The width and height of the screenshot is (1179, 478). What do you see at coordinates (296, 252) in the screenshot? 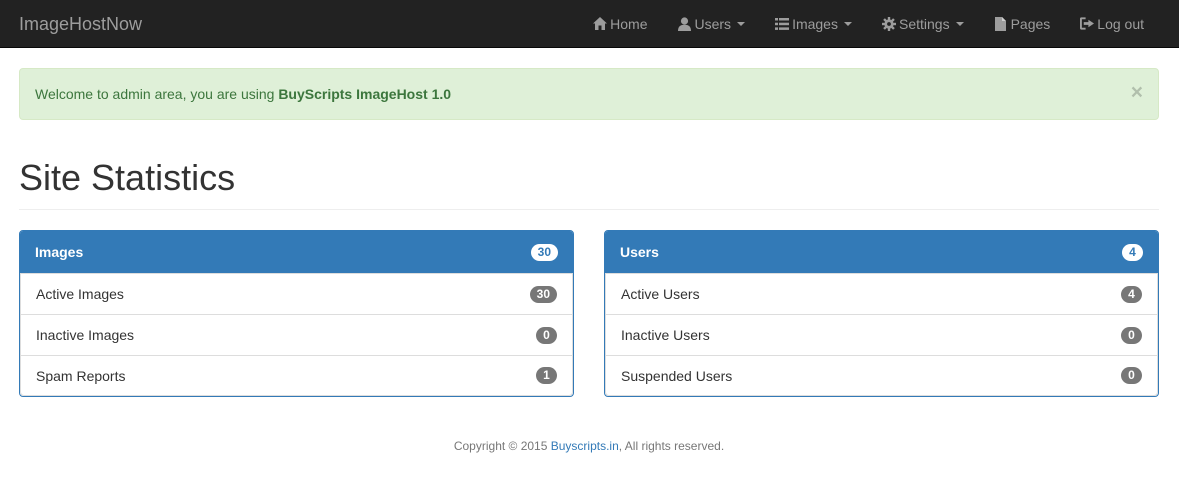
I see `images-panel-heading: Images 30` at bounding box center [296, 252].